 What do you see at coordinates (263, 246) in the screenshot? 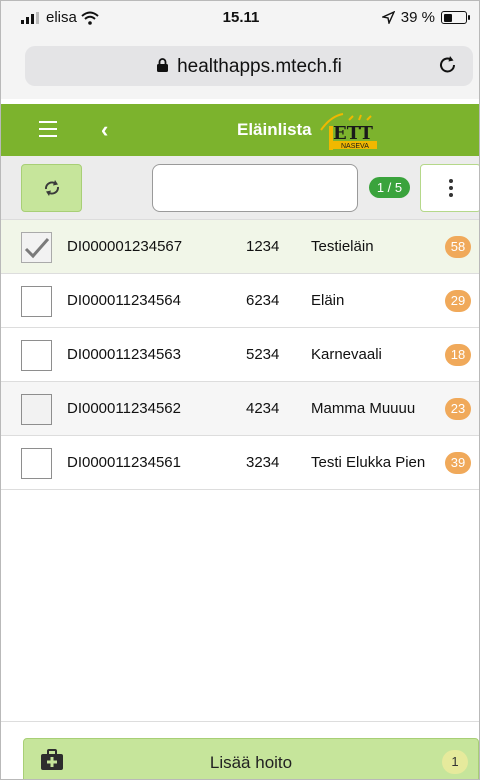
I see `animal-number: 1234` at bounding box center [263, 246].